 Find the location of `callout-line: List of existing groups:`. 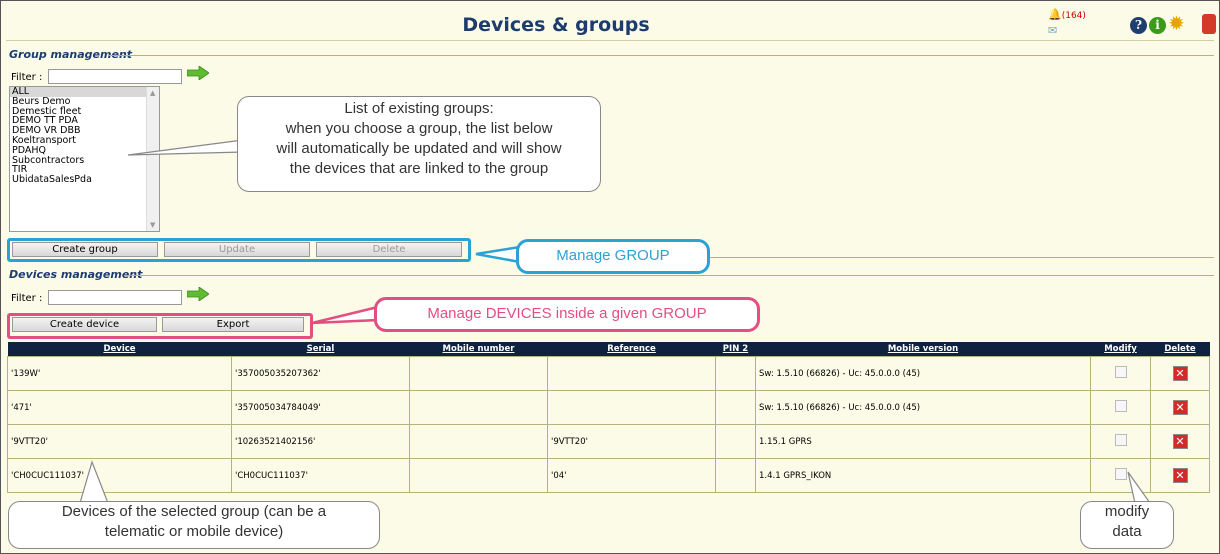

callout-line: List of existing groups: is located at coordinates (419, 108).